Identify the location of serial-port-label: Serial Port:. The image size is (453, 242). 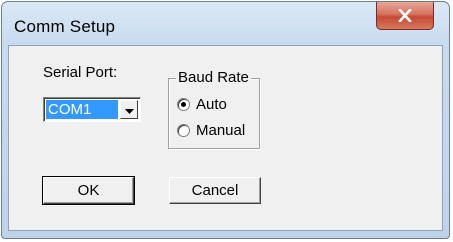
(80, 72).